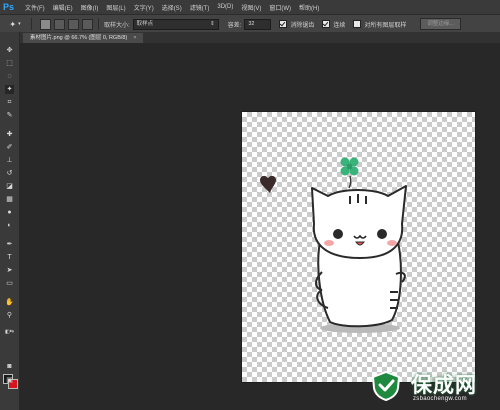  Describe the element at coordinates (9, 76) in the screenshot. I see `lasso-tool-icon: ◌` at that location.